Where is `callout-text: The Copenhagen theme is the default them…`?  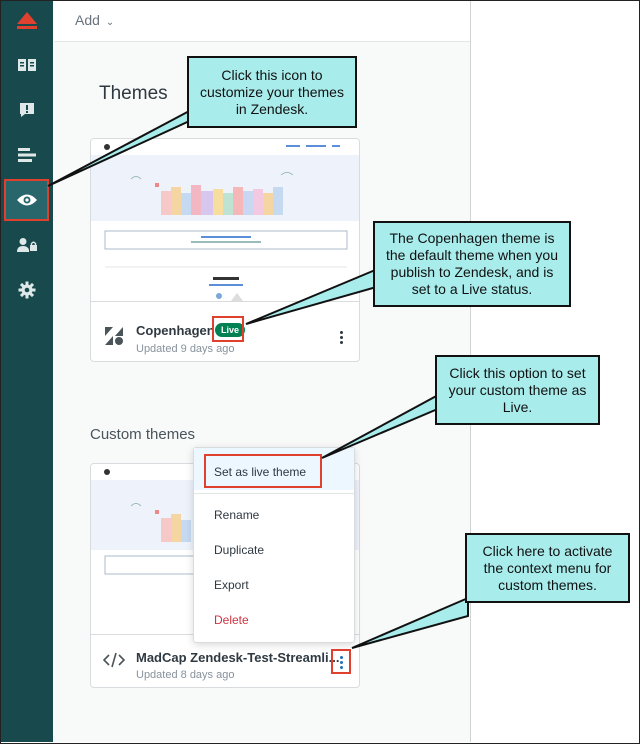
callout-text: The Copenhagen theme is the default them… is located at coordinates (471, 263).